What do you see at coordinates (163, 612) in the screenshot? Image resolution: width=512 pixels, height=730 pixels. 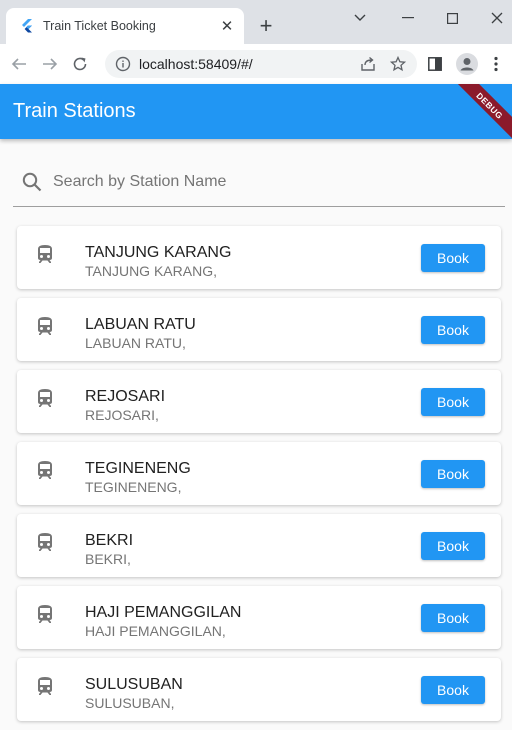 I see `station-name: HAJI PEMANGGILAN` at bounding box center [163, 612].